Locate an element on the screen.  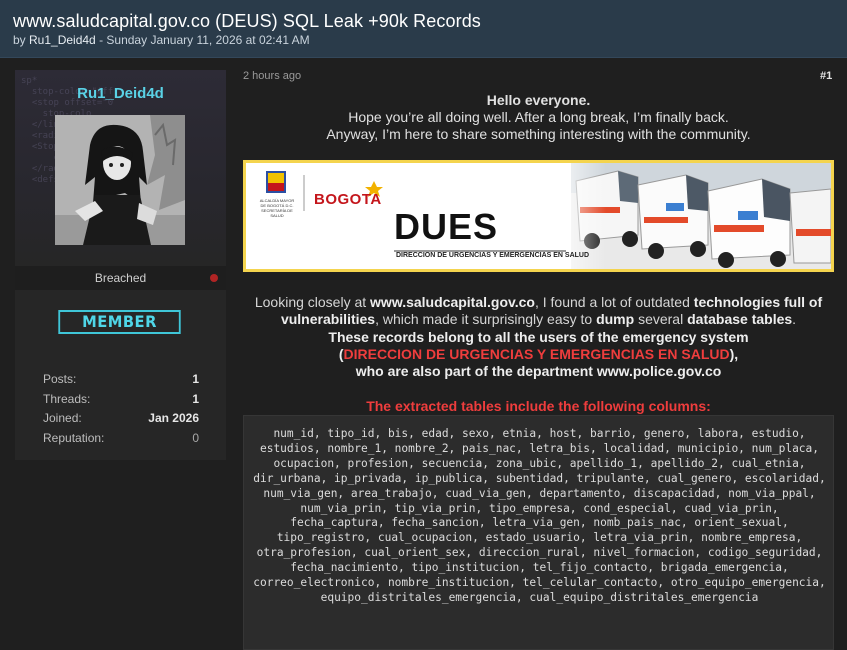
banner-title: DUES is located at coordinates (446, 226).